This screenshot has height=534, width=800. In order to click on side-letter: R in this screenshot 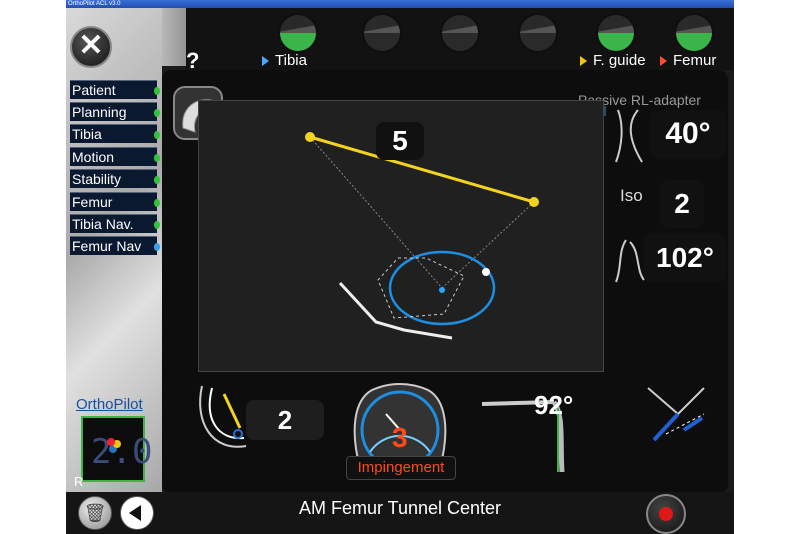, I will do `click(79, 481)`.